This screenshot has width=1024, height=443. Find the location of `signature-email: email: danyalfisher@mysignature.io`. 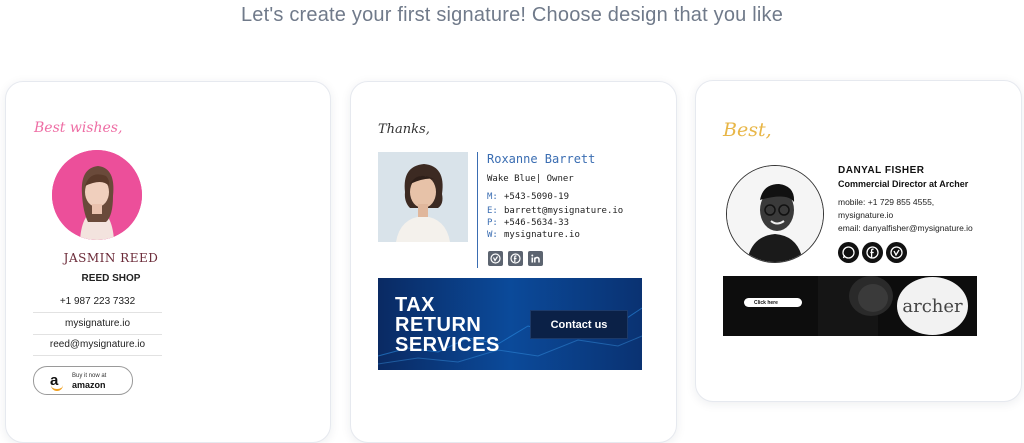

signature-email: email: danyalfisher@mysignature.io is located at coordinates (905, 228).